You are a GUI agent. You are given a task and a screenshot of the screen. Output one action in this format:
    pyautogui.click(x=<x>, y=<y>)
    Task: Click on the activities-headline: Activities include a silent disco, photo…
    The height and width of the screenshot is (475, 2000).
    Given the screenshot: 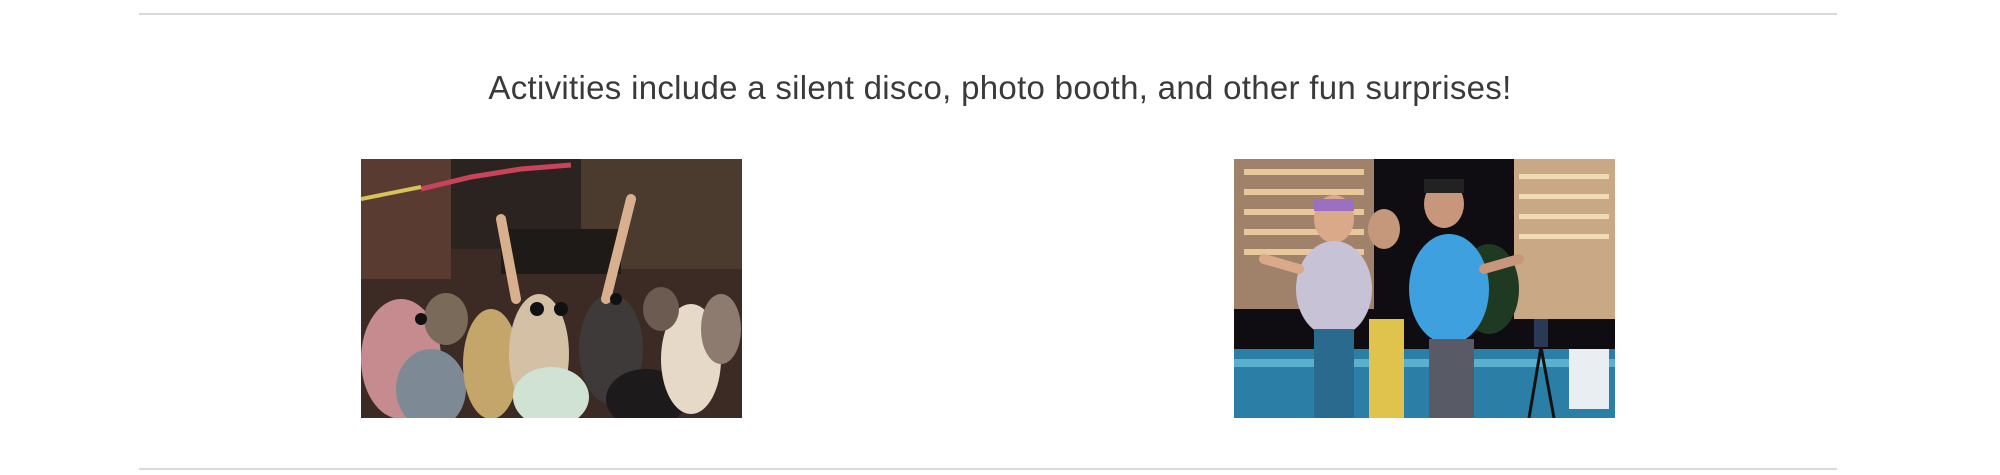 What is the action you would take?
    pyautogui.click(x=1000, y=87)
    